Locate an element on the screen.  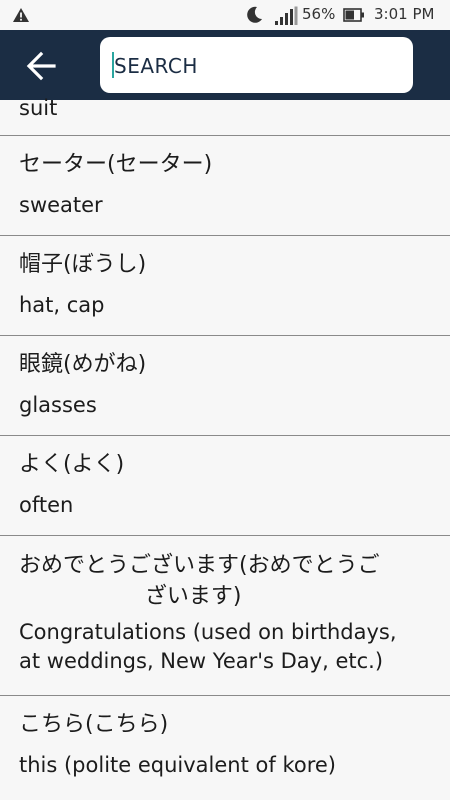
japanese-word: 帽子(ぼうし) is located at coordinates (83, 264).